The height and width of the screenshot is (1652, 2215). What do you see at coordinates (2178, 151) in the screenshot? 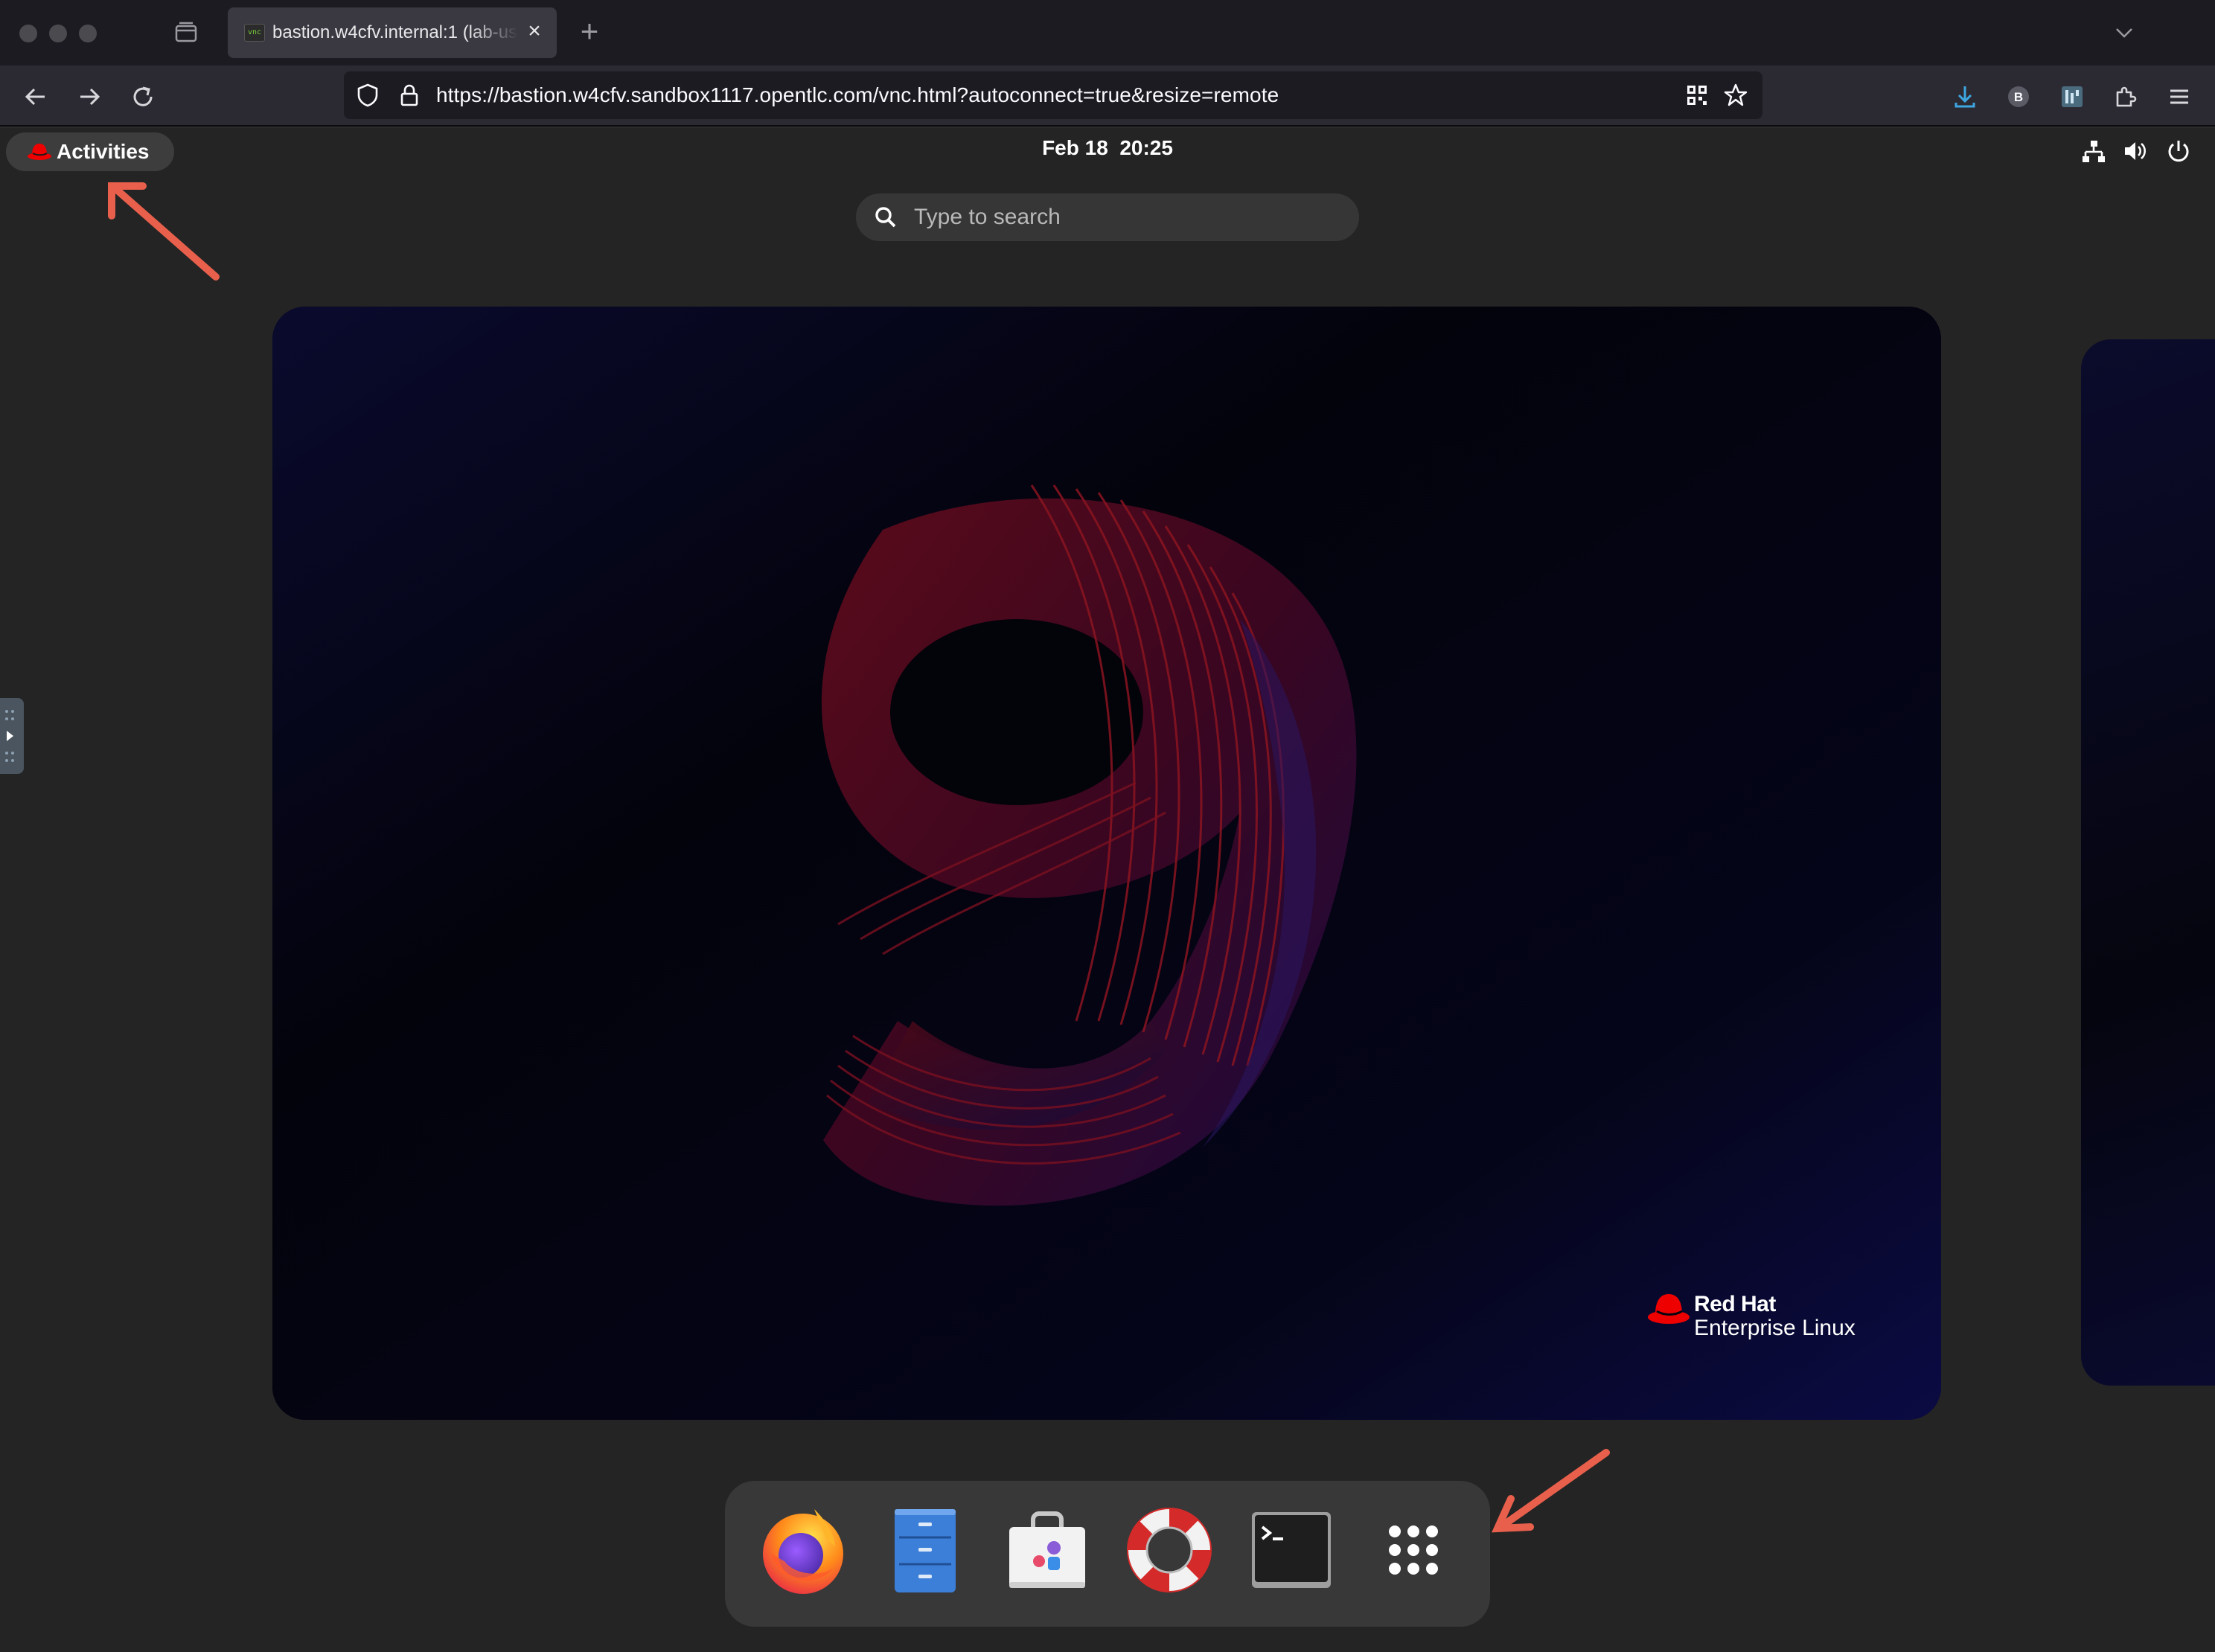
I see `power-icon` at bounding box center [2178, 151].